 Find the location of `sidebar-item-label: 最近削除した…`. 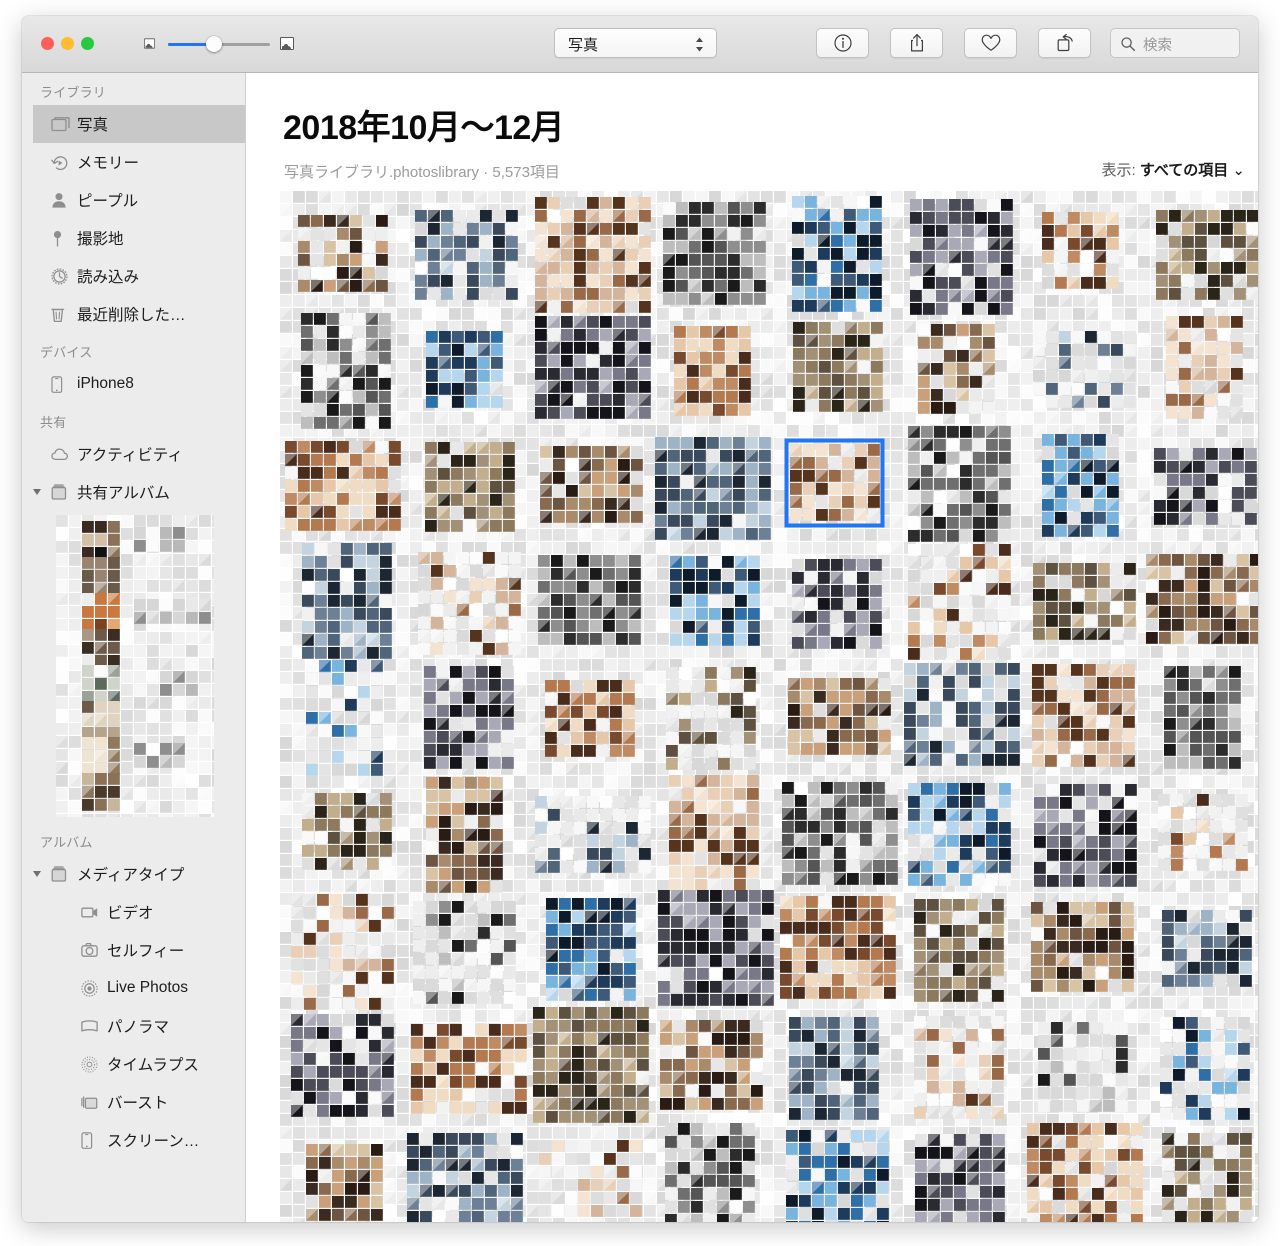

sidebar-item-label: 最近削除した… is located at coordinates (131, 315).